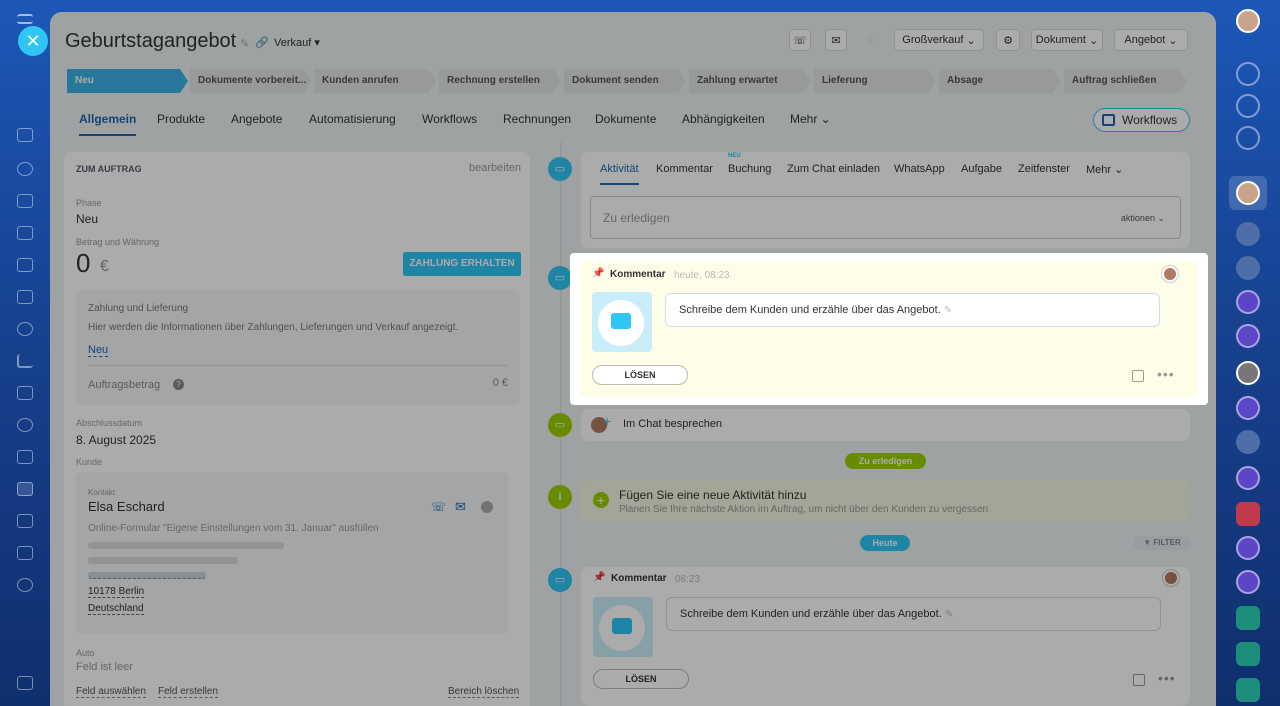  I want to click on chat-icon, so click(25, 329).